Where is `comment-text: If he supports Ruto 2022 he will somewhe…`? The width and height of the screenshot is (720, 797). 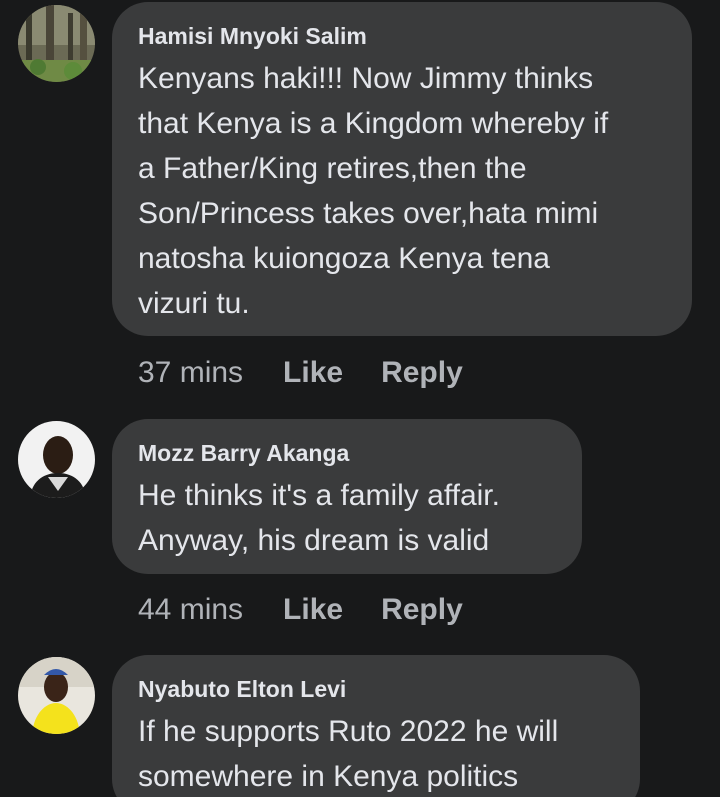
comment-text: If he supports Ruto 2022 he will somewhe… is located at coordinates (376, 753).